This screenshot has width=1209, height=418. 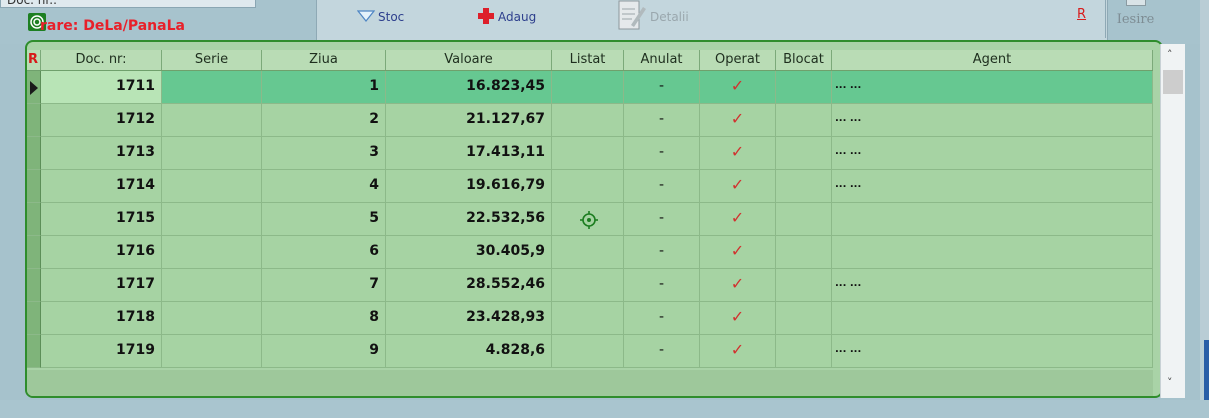 What do you see at coordinates (324, 186) in the screenshot?
I see `cell-ziua: 4` at bounding box center [324, 186].